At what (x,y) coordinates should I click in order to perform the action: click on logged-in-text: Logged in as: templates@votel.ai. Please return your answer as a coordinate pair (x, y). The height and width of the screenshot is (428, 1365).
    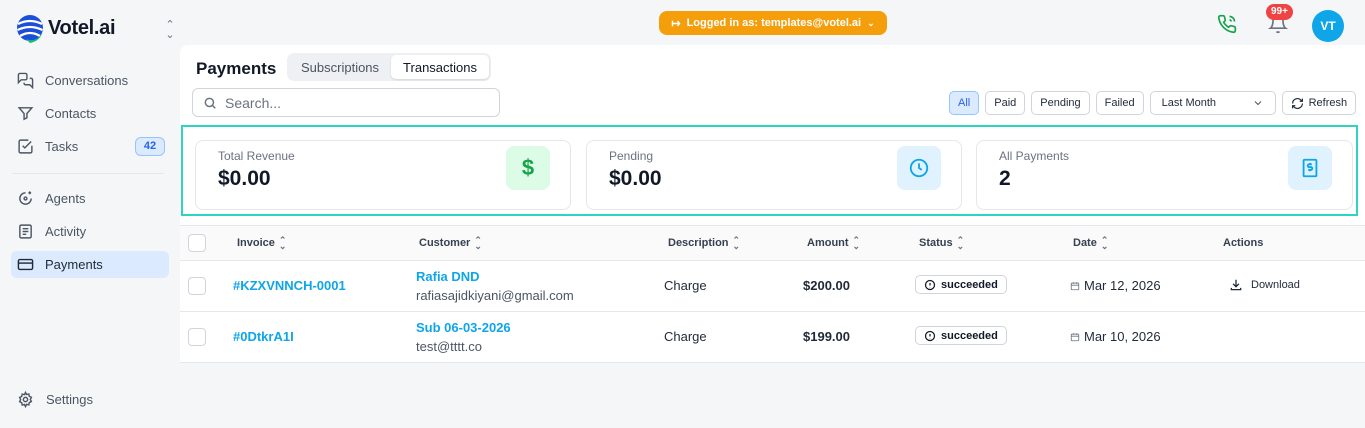
    Looking at the image, I should click on (774, 23).